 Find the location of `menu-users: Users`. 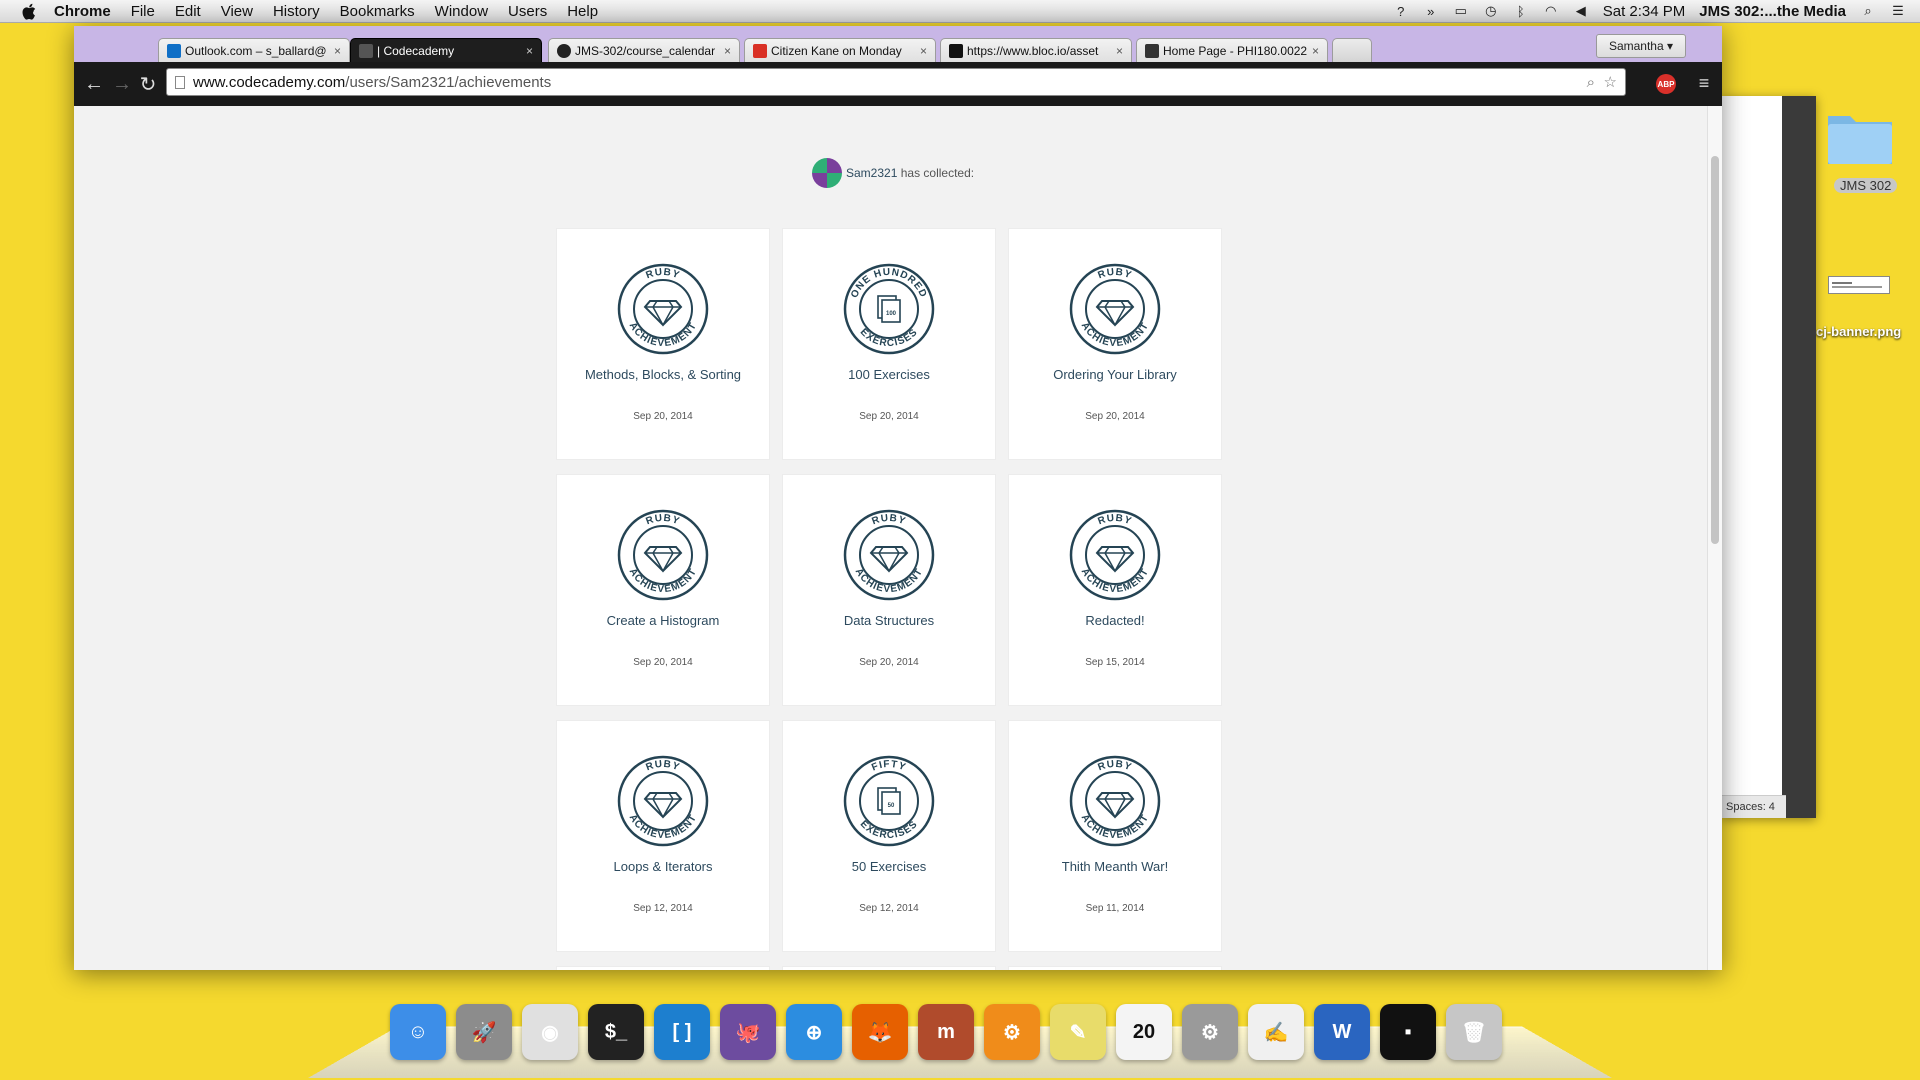

menu-users: Users is located at coordinates (527, 11).